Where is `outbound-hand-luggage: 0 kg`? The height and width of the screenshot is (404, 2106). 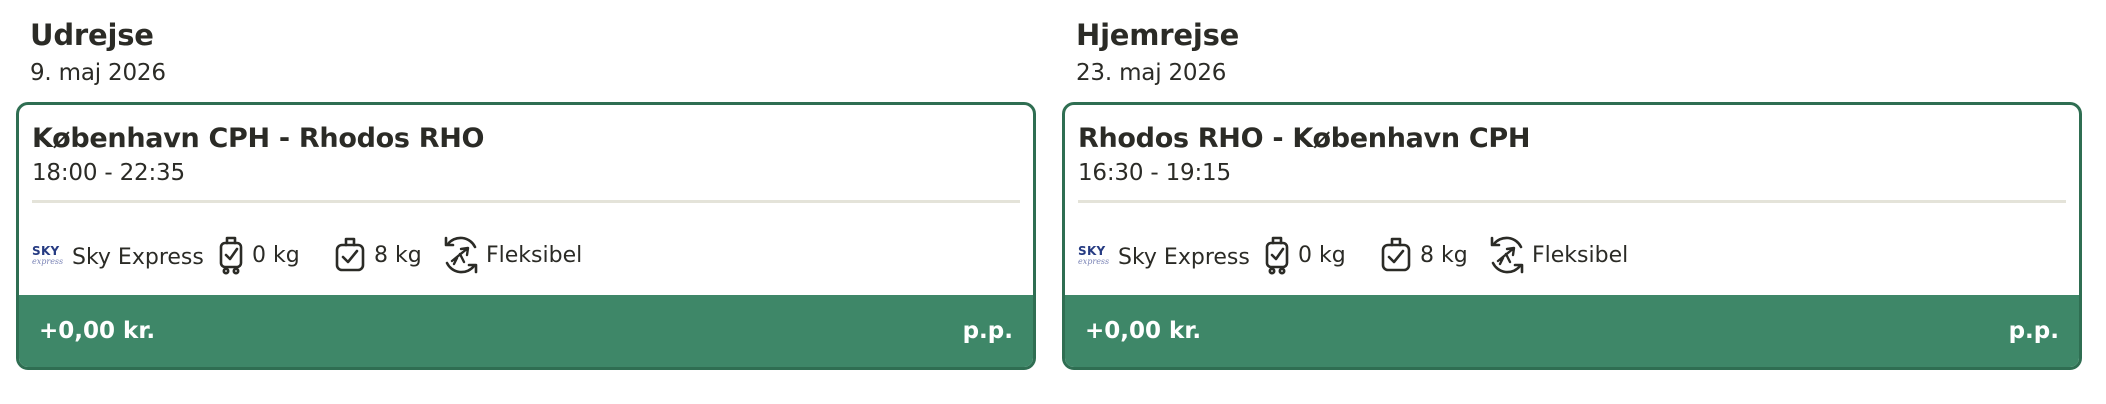
outbound-hand-luggage: 0 kg is located at coordinates (276, 255).